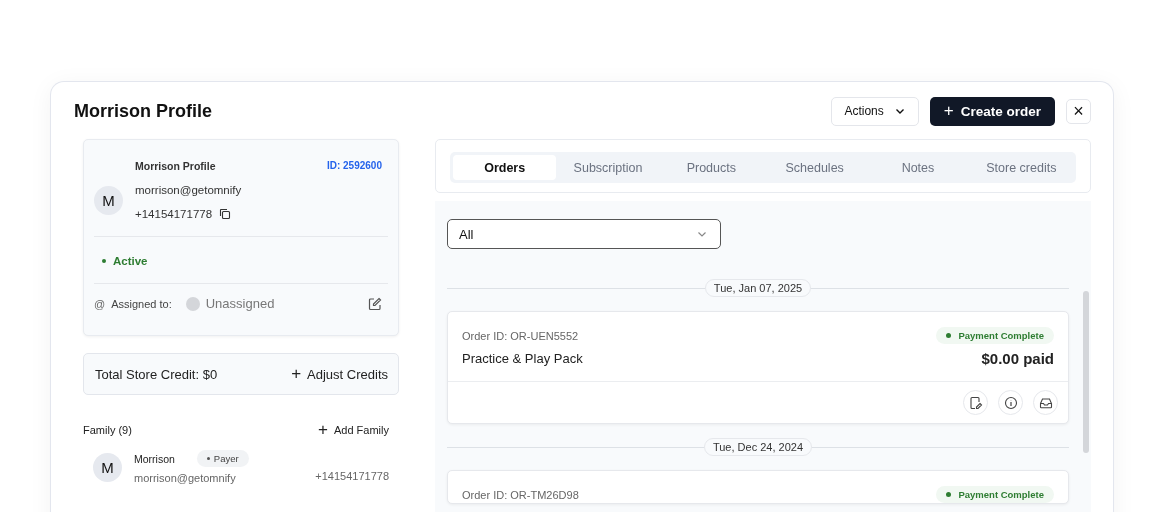 The width and height of the screenshot is (1168, 512). I want to click on tab: Notes, so click(918, 167).